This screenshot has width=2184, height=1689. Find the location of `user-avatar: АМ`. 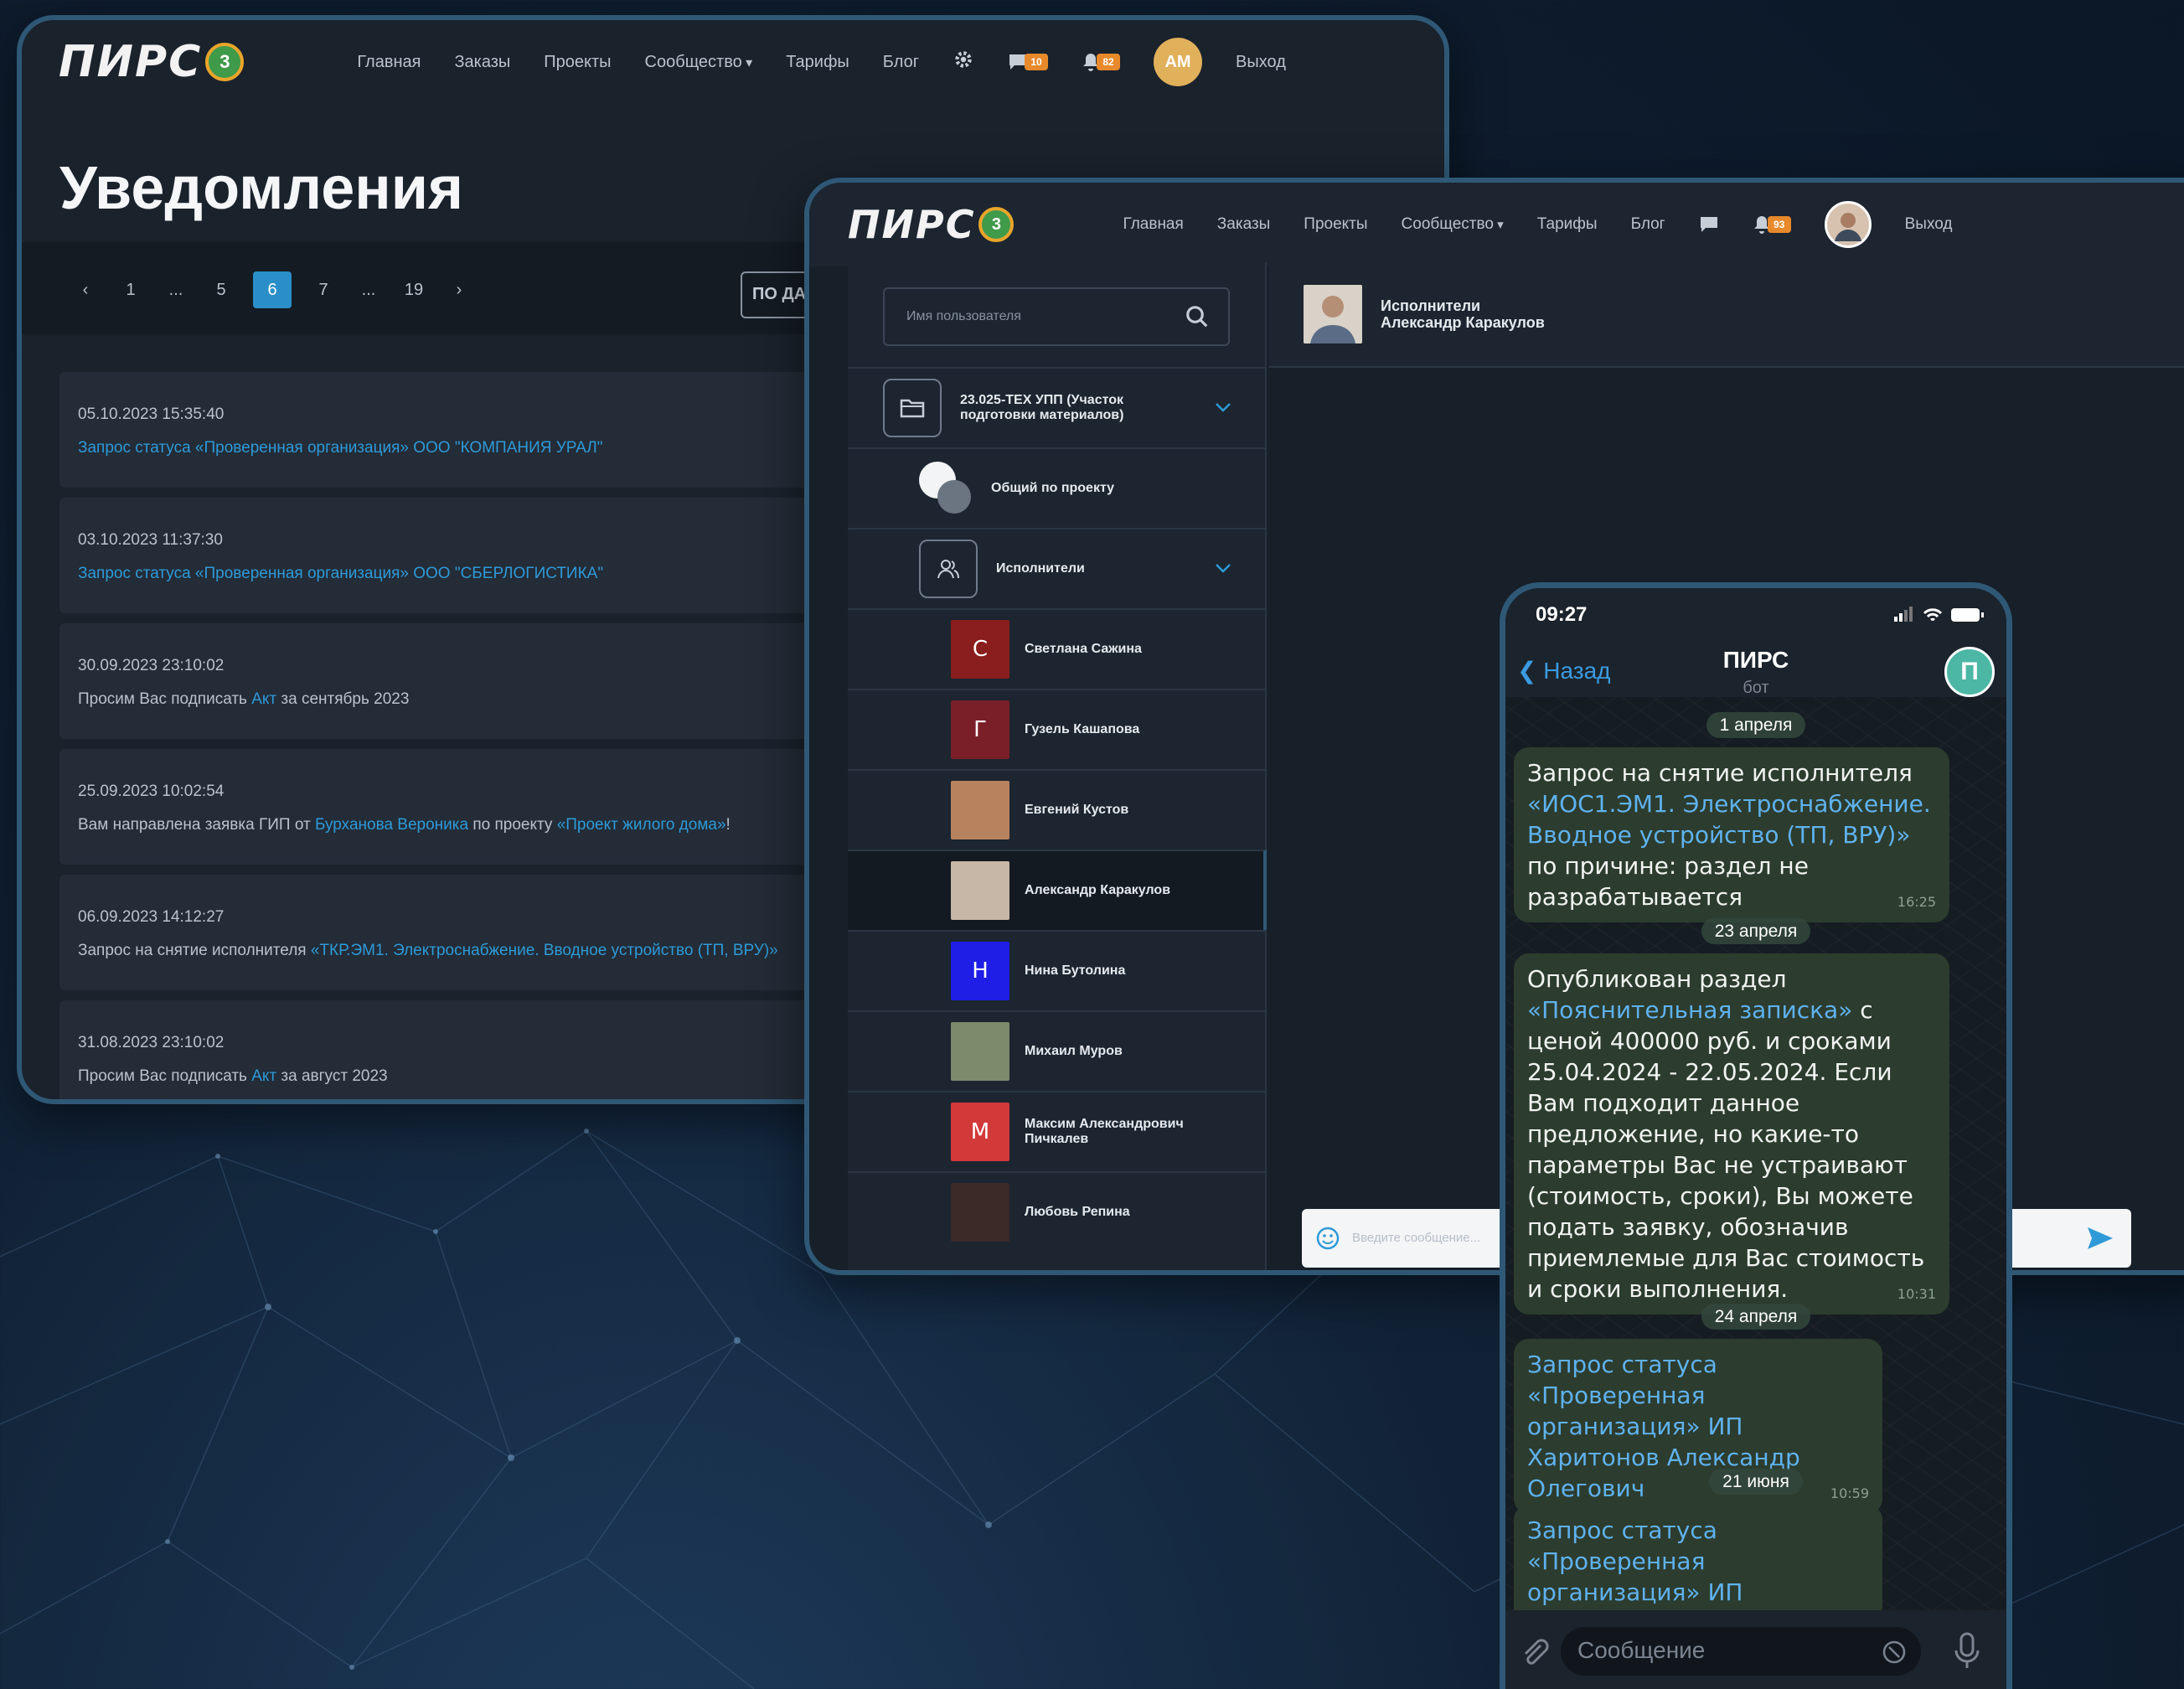

user-avatar: АМ is located at coordinates (1178, 62).